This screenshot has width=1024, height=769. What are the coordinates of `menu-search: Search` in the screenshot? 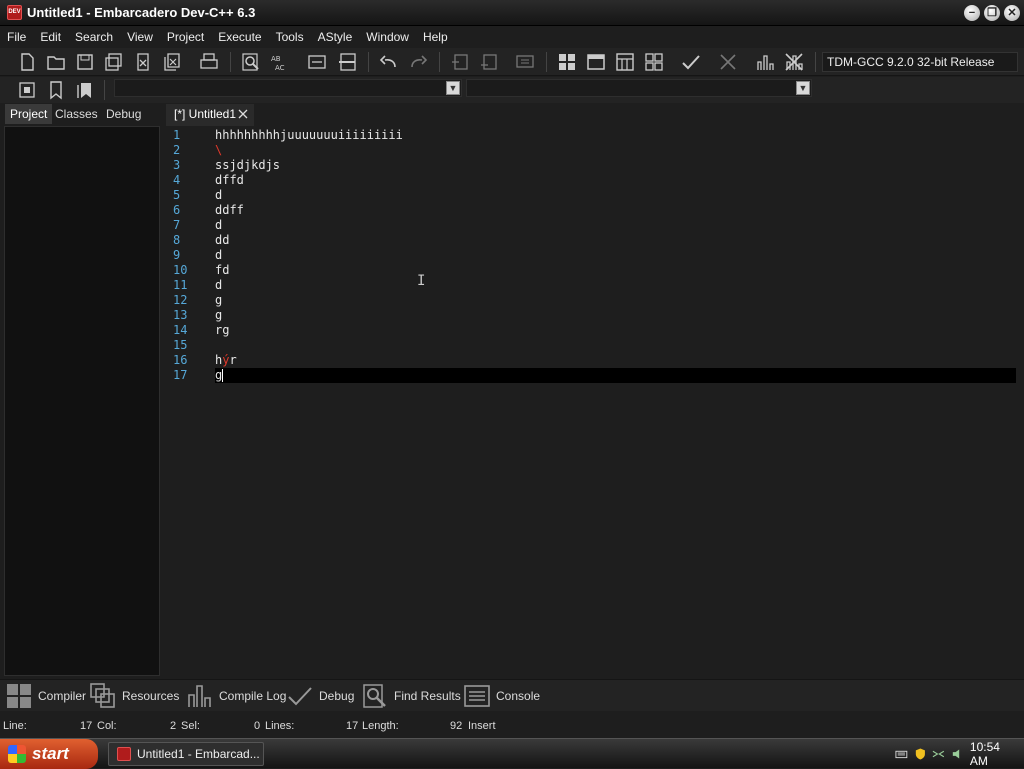 It's located at (94, 37).